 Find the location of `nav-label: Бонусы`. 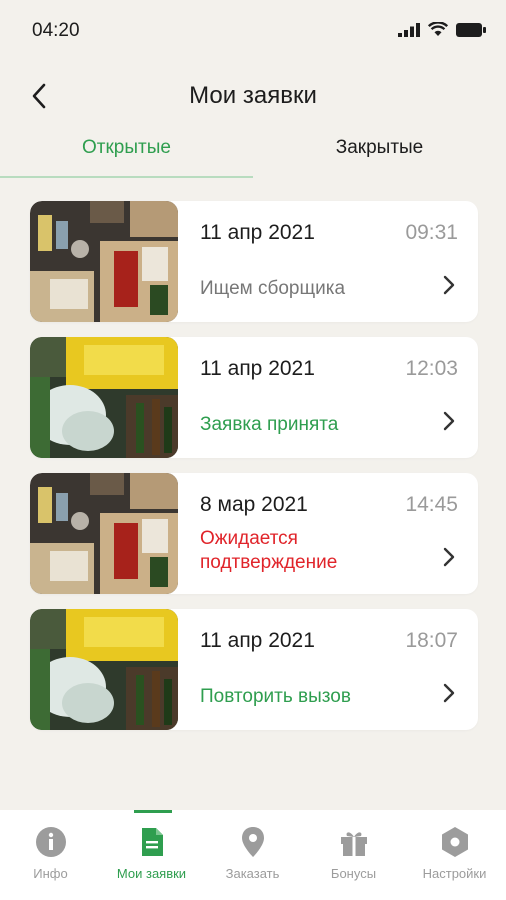

nav-label: Бонусы is located at coordinates (353, 873).